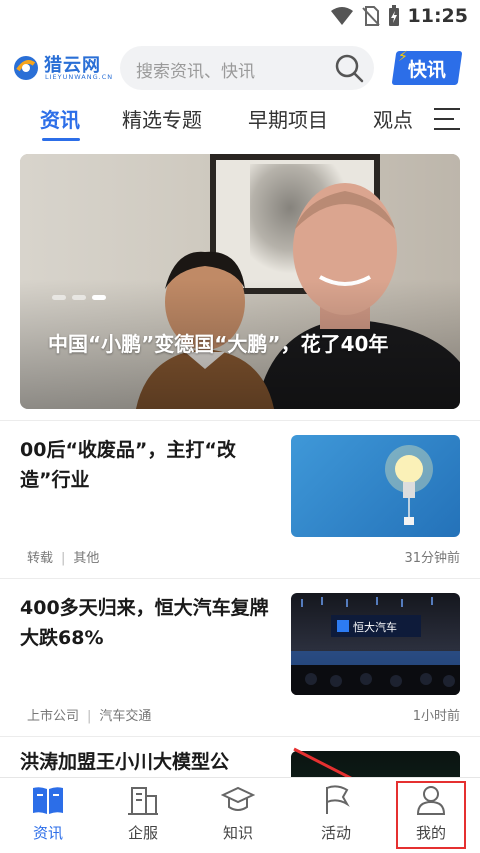  What do you see at coordinates (64, 68) in the screenshot?
I see `logo: 猎云网 LIEYUNWANG.CN` at bounding box center [64, 68].